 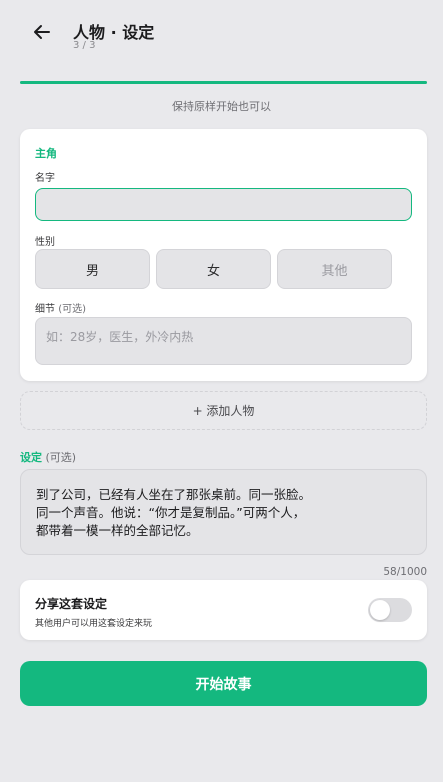 I want to click on back-button, so click(x=42, y=32).